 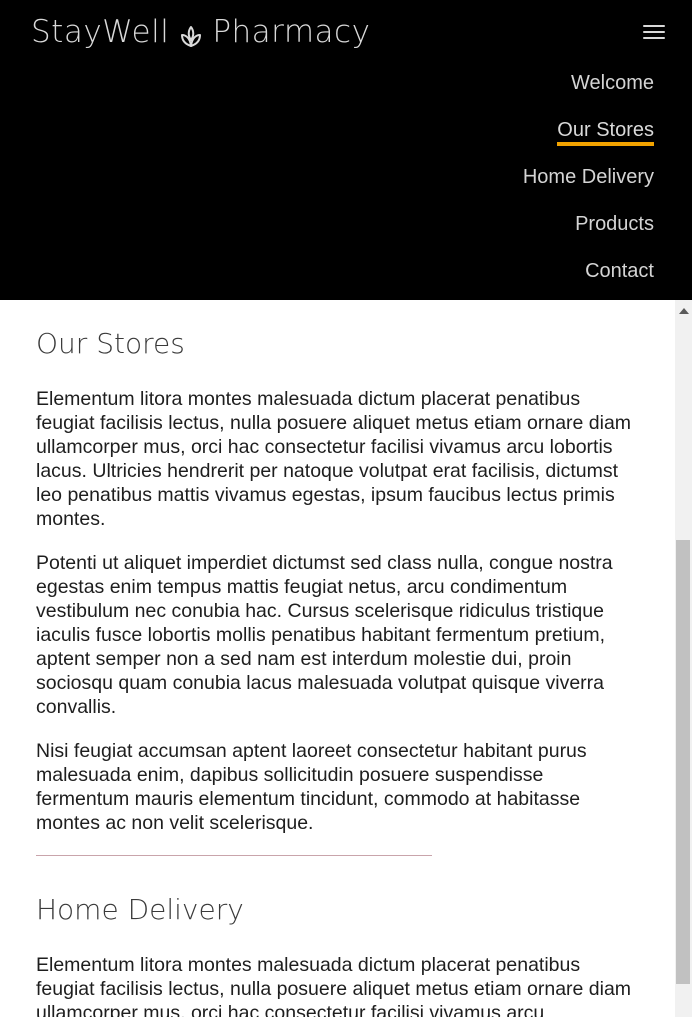 I want to click on scrollbar-thumb, so click(x=683, y=762).